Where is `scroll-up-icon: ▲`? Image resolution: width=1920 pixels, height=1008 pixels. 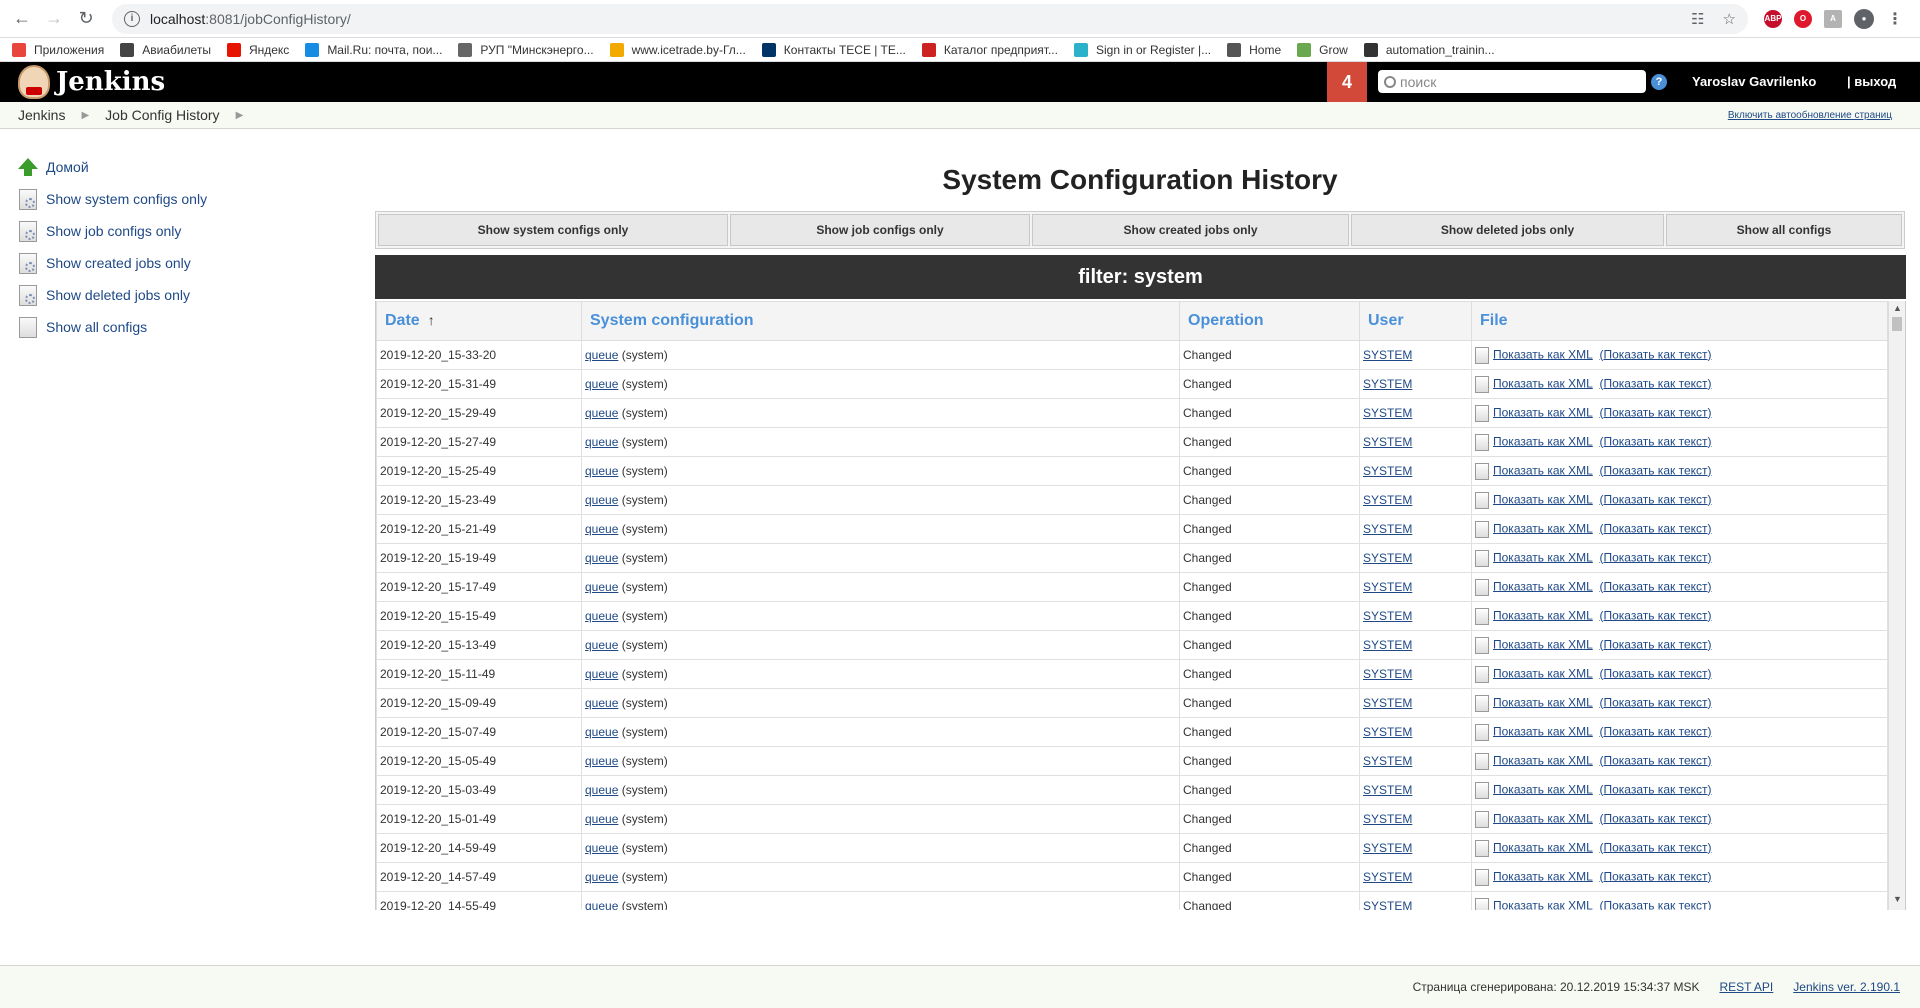
scroll-up-icon: ▲ is located at coordinates (1897, 310).